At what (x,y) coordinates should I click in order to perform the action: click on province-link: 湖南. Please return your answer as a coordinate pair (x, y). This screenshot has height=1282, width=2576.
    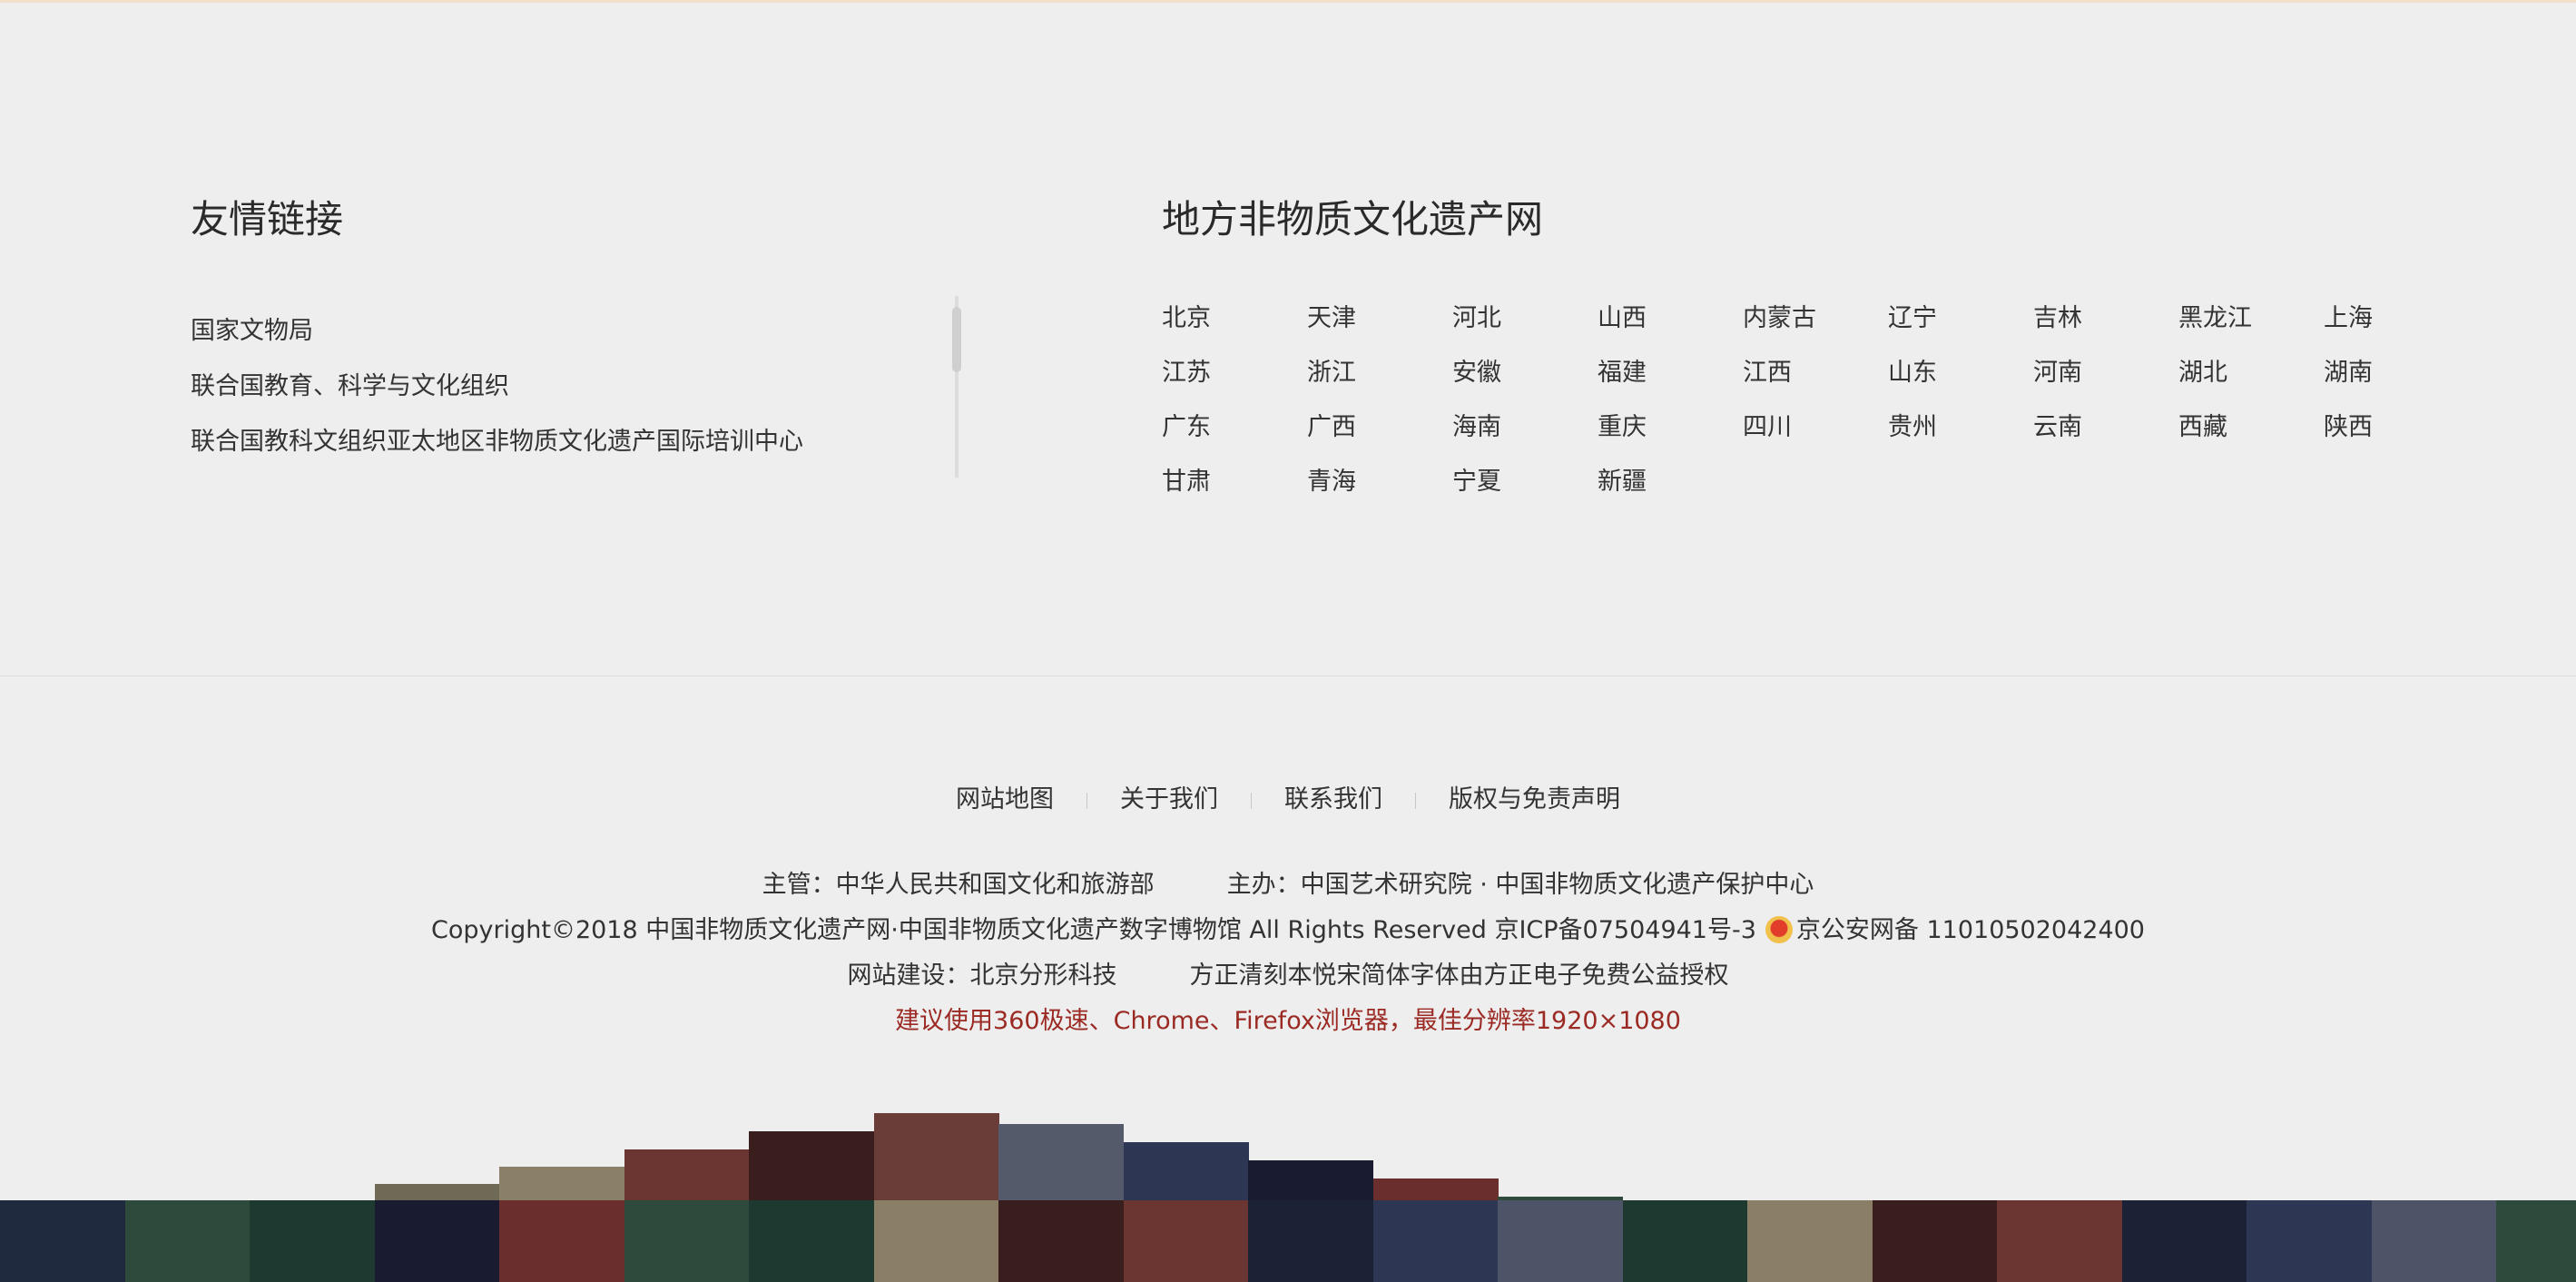
    Looking at the image, I should click on (2348, 373).